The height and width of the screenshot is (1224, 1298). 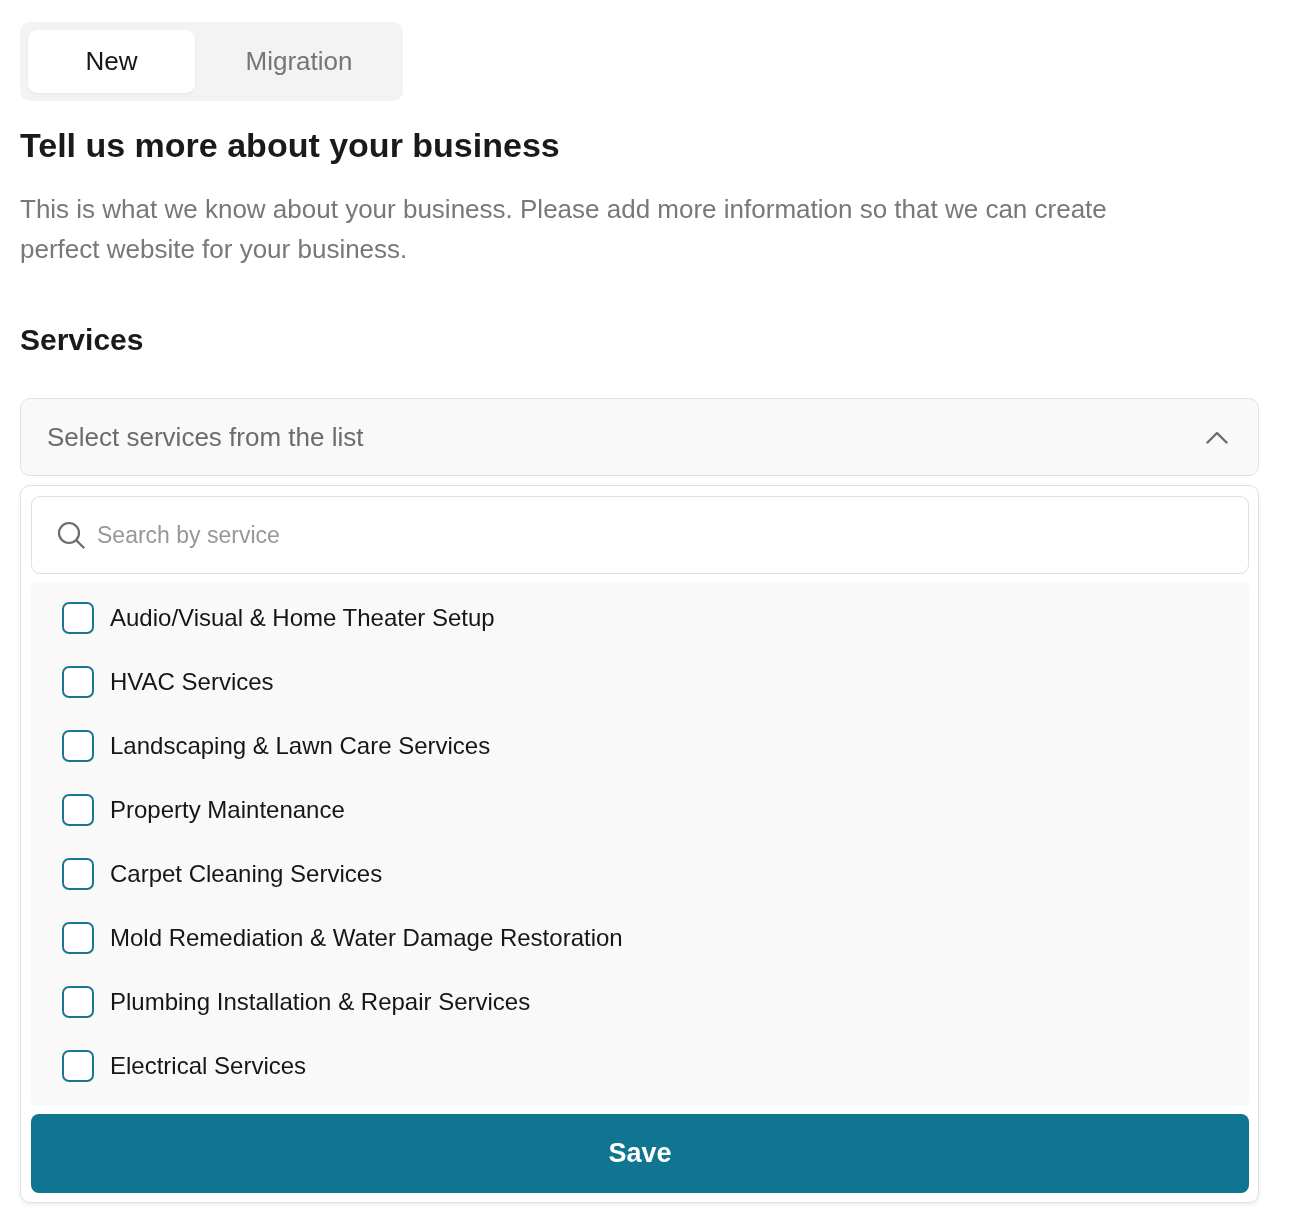 What do you see at coordinates (111, 61) in the screenshot?
I see `tab: New` at bounding box center [111, 61].